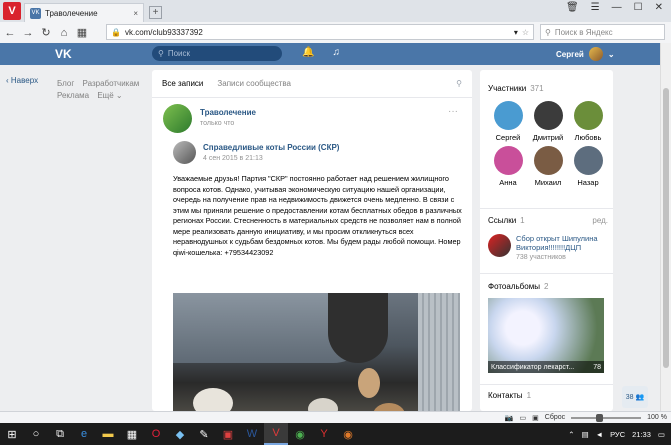 The height and width of the screenshot is (445, 671). I want to click on back-icon: ←, so click(10, 33).